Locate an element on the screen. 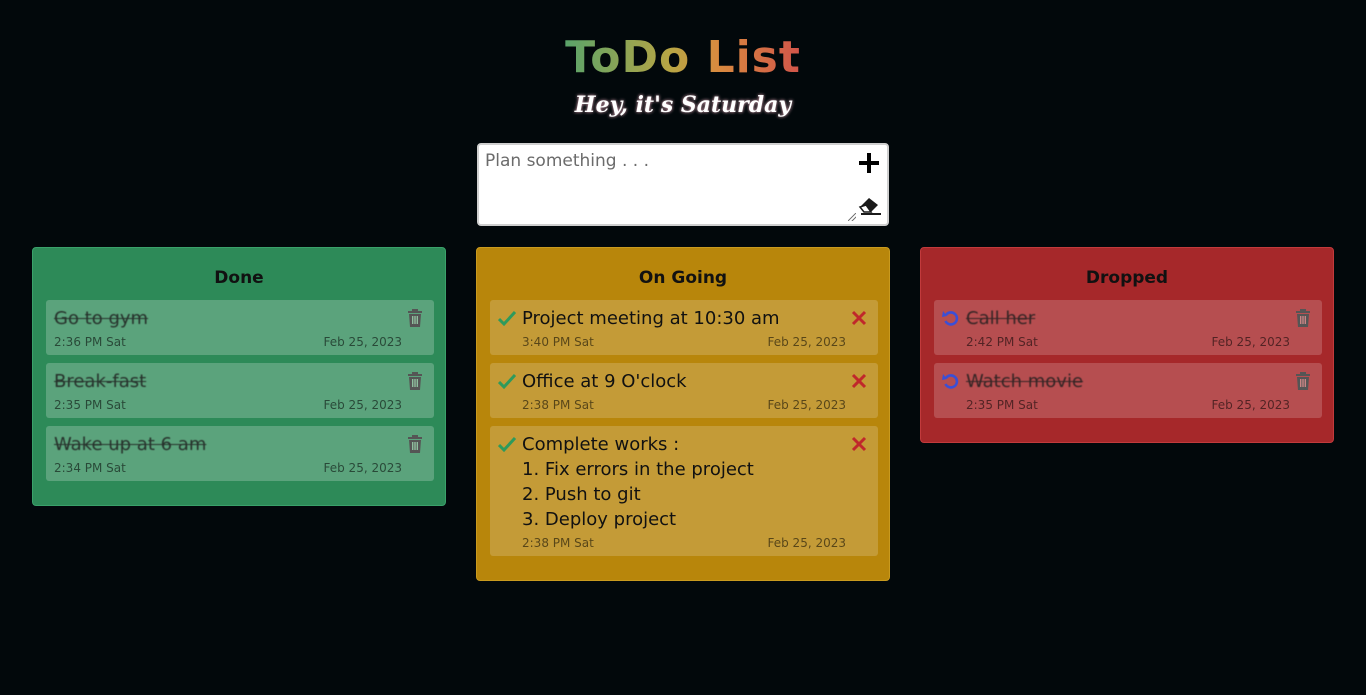 The height and width of the screenshot is (695, 1366). dropped-task-card: Call her 2:42 PM Sat Feb 25, 2023 is located at coordinates (1128, 327).